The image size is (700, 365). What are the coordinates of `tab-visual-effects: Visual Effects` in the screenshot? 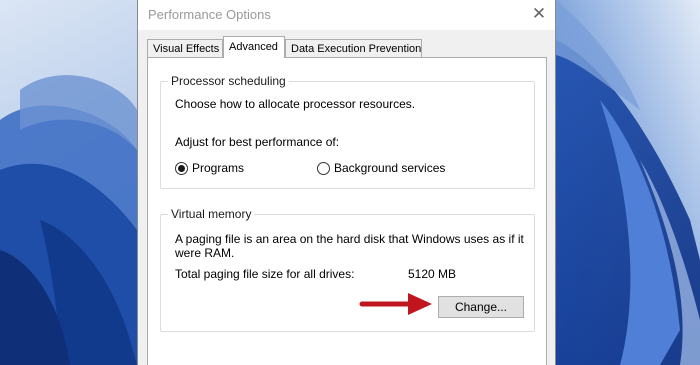 It's located at (185, 48).